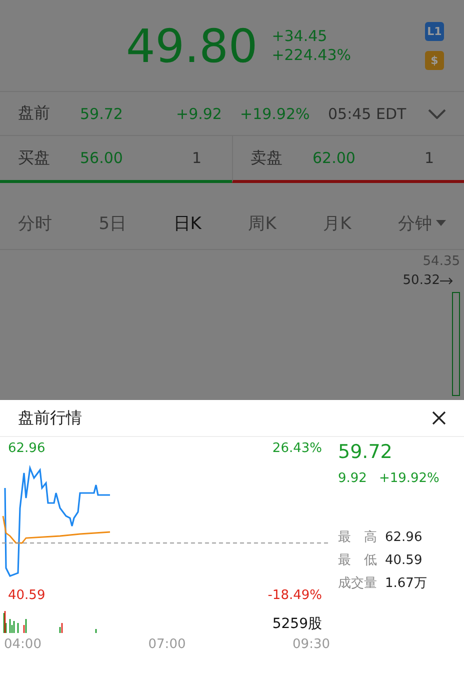  Describe the element at coordinates (421, 280) in the screenshot. I see `last-price-label: 50.32` at that location.